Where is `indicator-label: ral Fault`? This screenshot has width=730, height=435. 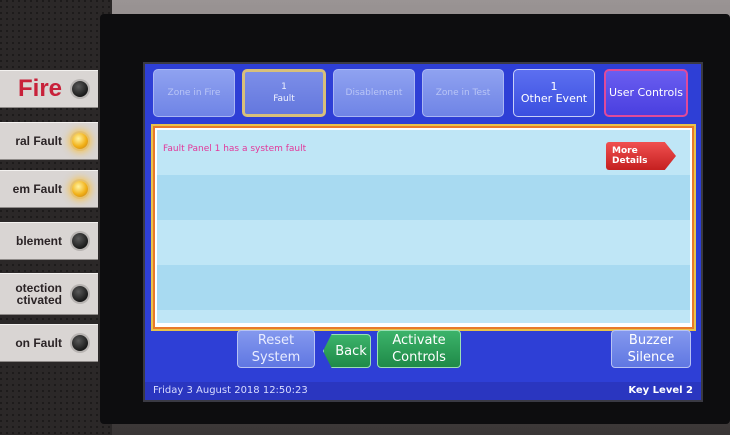
indicator-label: ral Fault is located at coordinates (38, 141).